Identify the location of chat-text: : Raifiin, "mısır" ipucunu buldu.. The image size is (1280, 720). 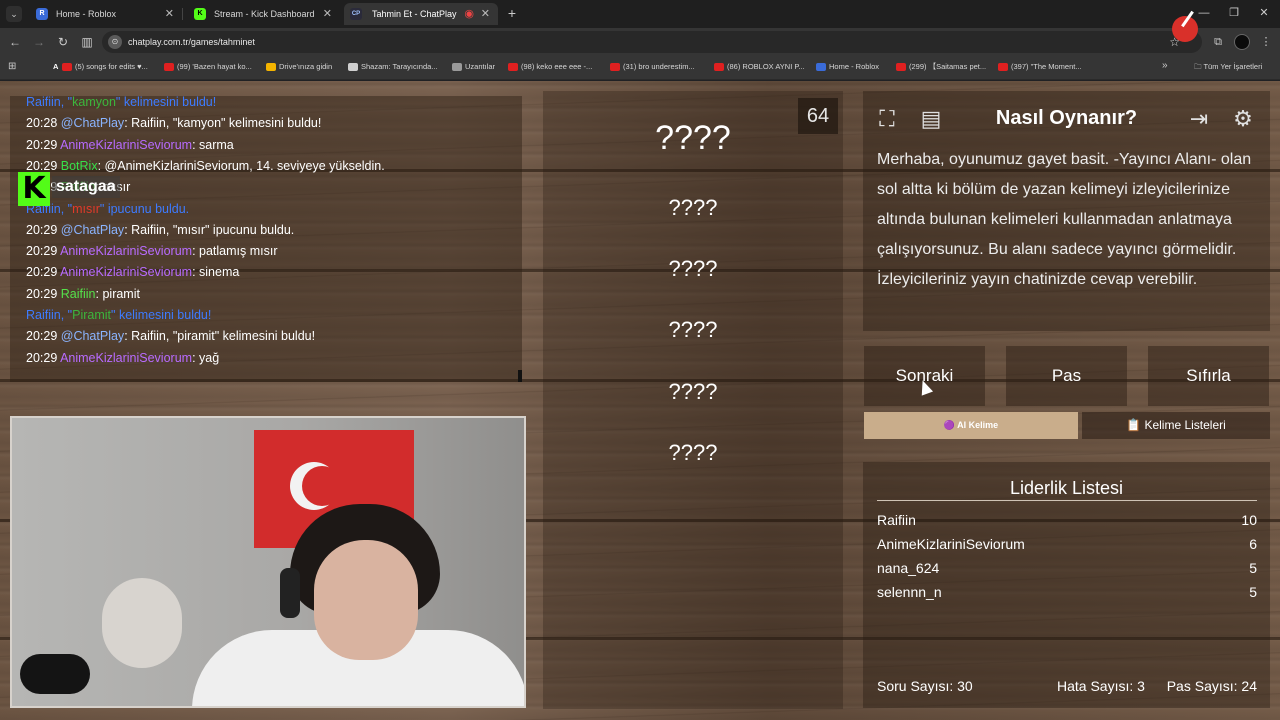
(209, 229).